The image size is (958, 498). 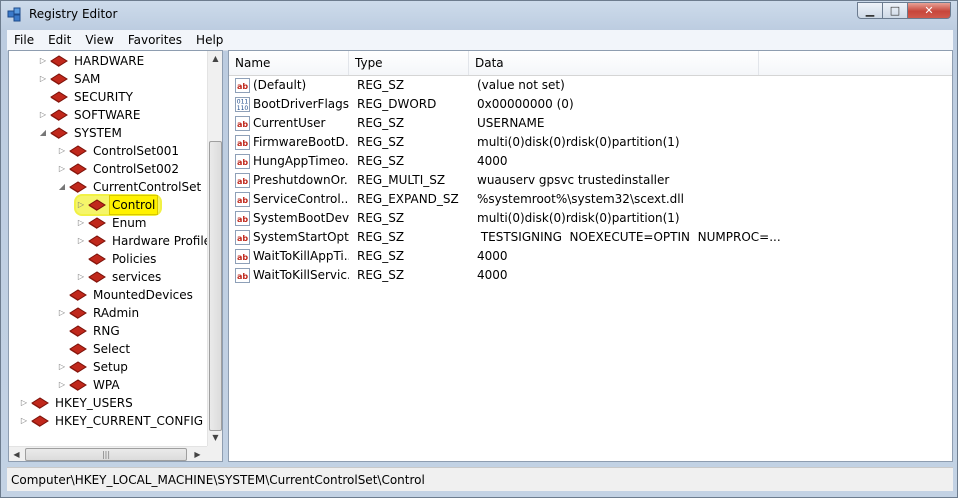 What do you see at coordinates (99, 313) in the screenshot?
I see `tree-node: ▷ RAdmin` at bounding box center [99, 313].